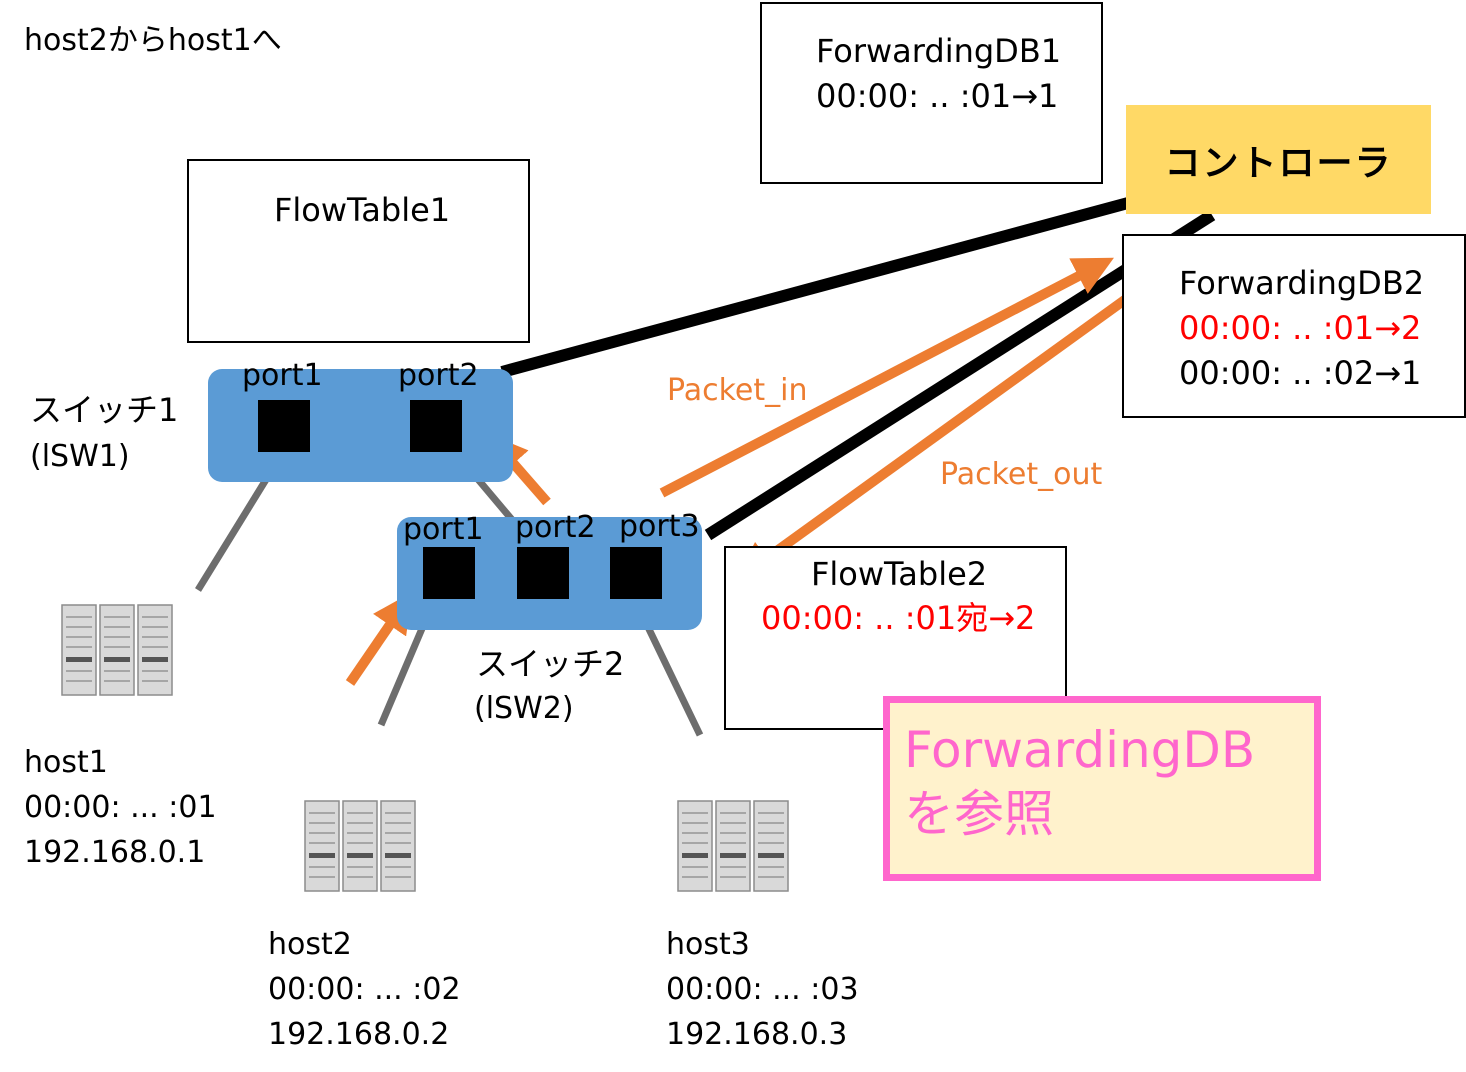  What do you see at coordinates (1102, 788) in the screenshot?
I see `forwarding-db-callout: ForwardingDB を参照` at bounding box center [1102, 788].